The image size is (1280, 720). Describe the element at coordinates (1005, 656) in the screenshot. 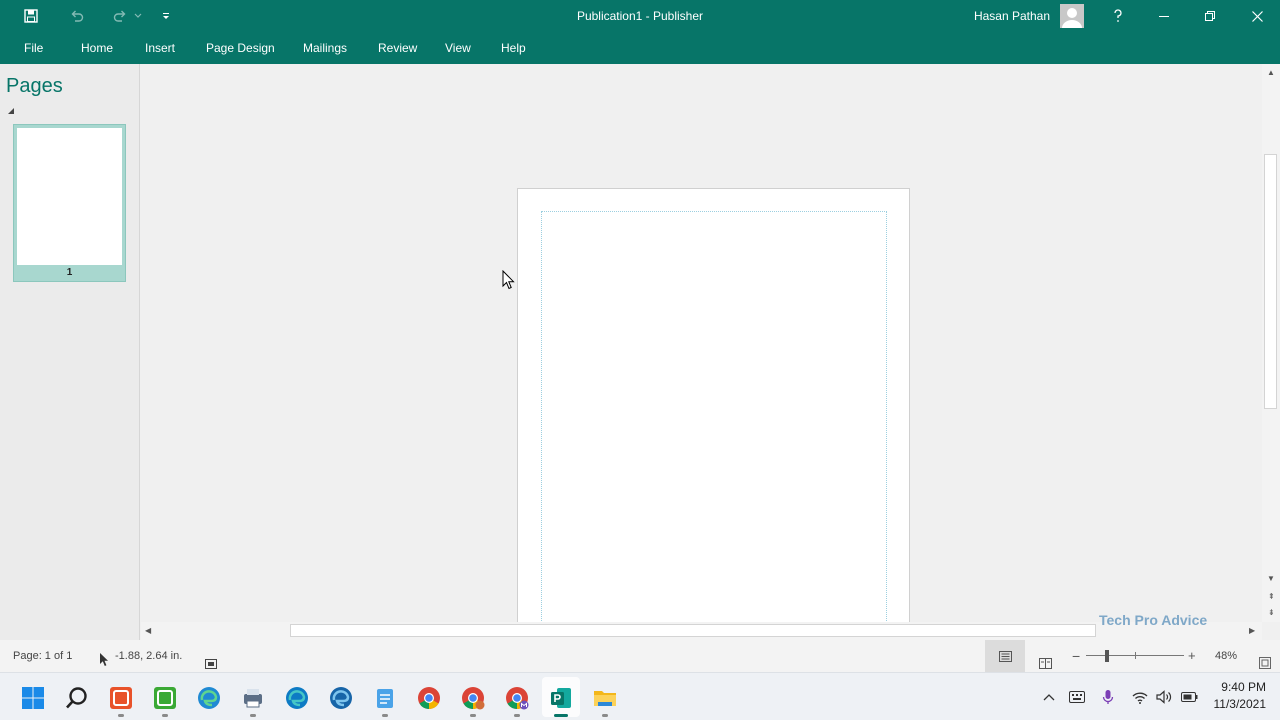

I see `single-page-view-button` at that location.